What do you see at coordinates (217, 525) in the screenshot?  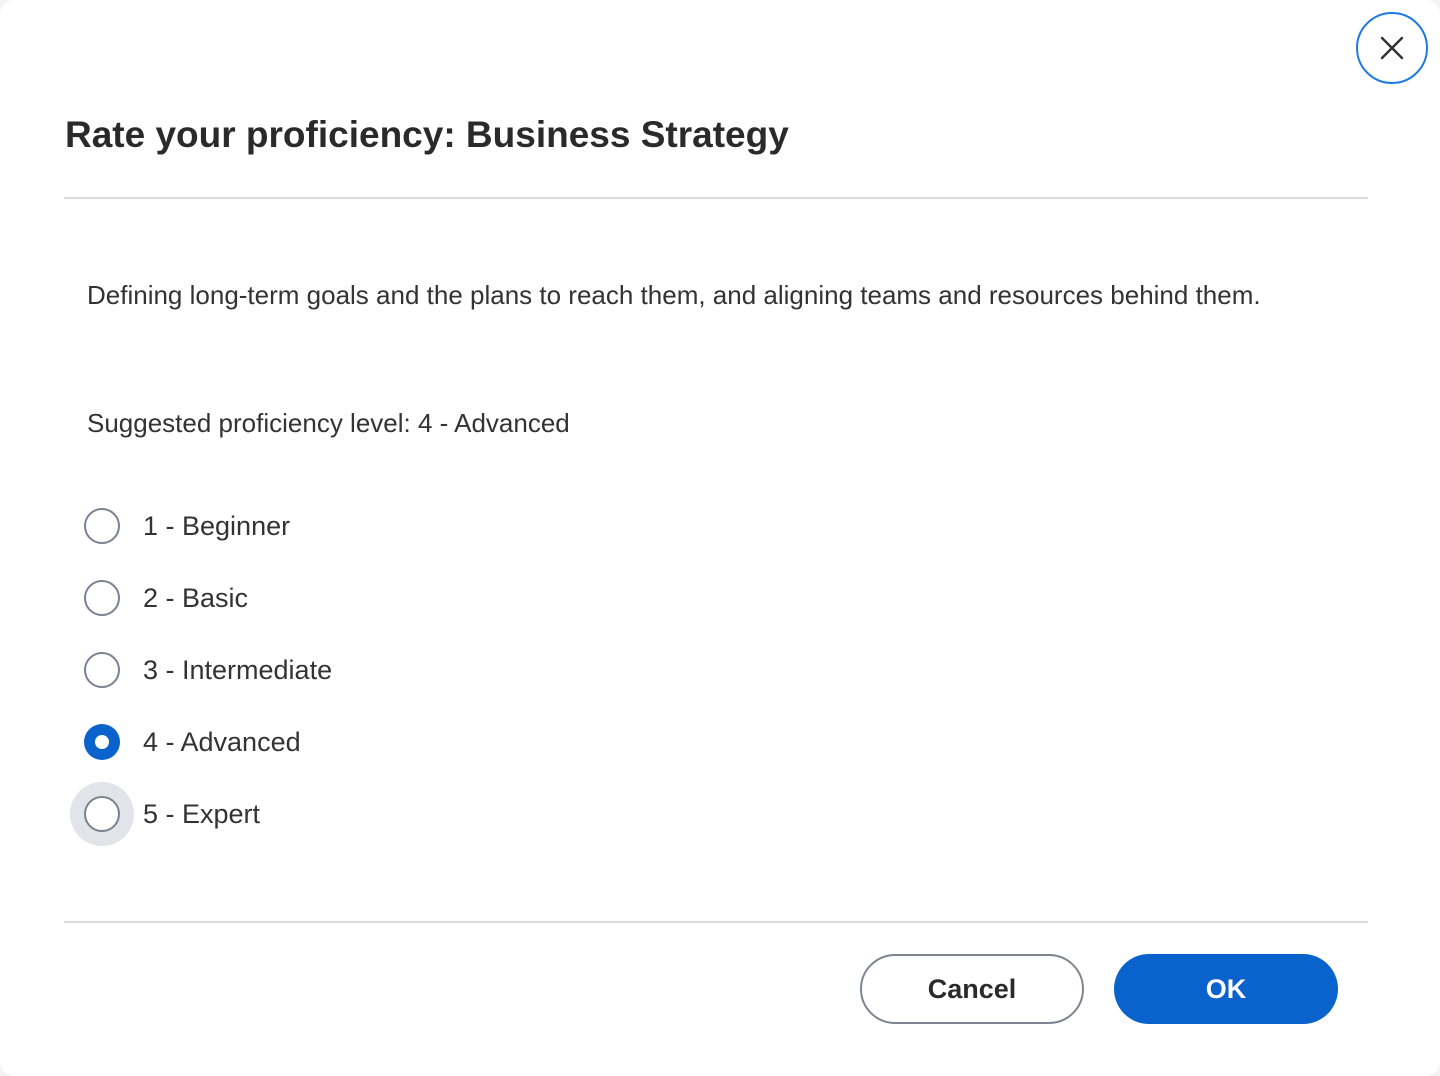 I see `option-label: 1 - Beginner` at bounding box center [217, 525].